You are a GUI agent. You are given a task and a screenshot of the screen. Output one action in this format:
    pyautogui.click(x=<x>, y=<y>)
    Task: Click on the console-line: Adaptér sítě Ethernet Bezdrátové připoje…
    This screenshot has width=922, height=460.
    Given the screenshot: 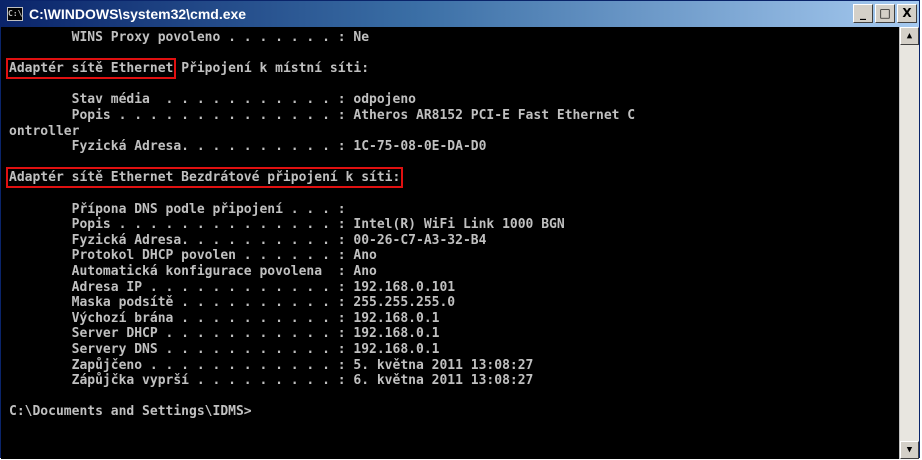 What is the action you would take?
    pyautogui.click(x=204, y=178)
    